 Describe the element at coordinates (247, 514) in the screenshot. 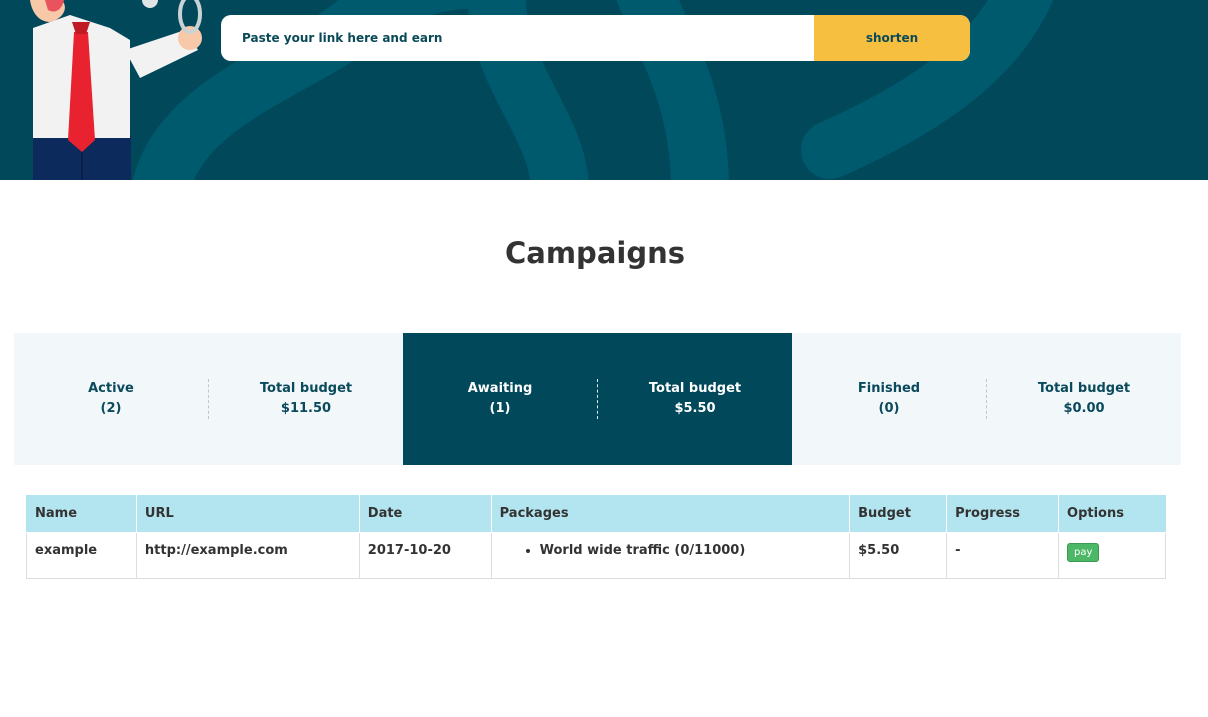

I see `column-header-url: URL` at that location.